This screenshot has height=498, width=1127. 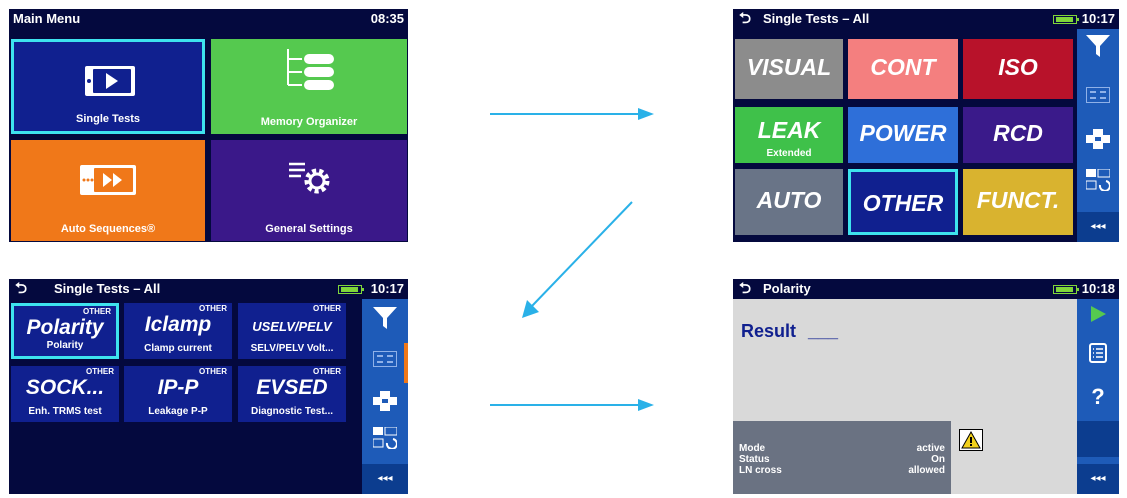 What do you see at coordinates (385, 359) in the screenshot?
I see `grid-view-icon` at bounding box center [385, 359].